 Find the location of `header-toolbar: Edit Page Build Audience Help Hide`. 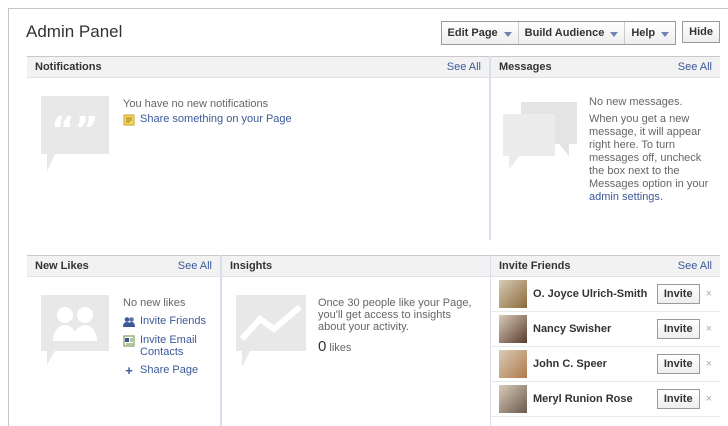

header-toolbar: Edit Page Build Audience Help Hide is located at coordinates (580, 33).